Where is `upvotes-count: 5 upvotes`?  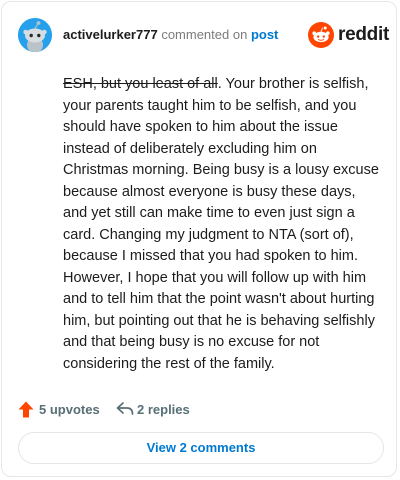
upvotes-count: 5 upvotes is located at coordinates (69, 409).